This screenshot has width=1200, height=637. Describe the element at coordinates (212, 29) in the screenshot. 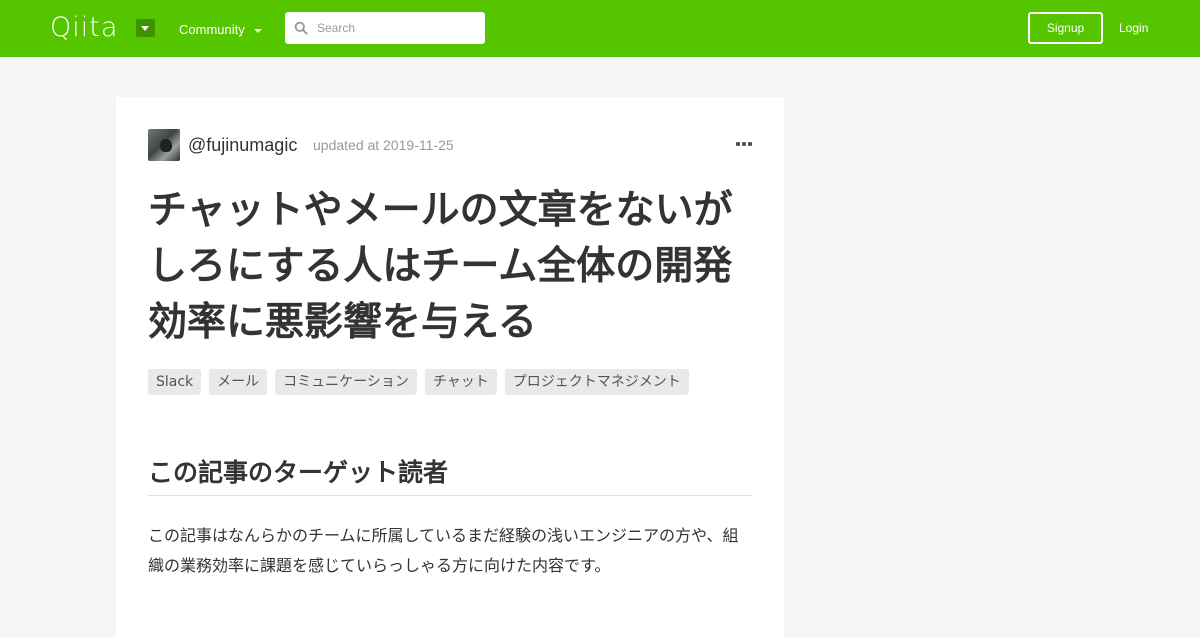

I see `community-label: Community` at that location.